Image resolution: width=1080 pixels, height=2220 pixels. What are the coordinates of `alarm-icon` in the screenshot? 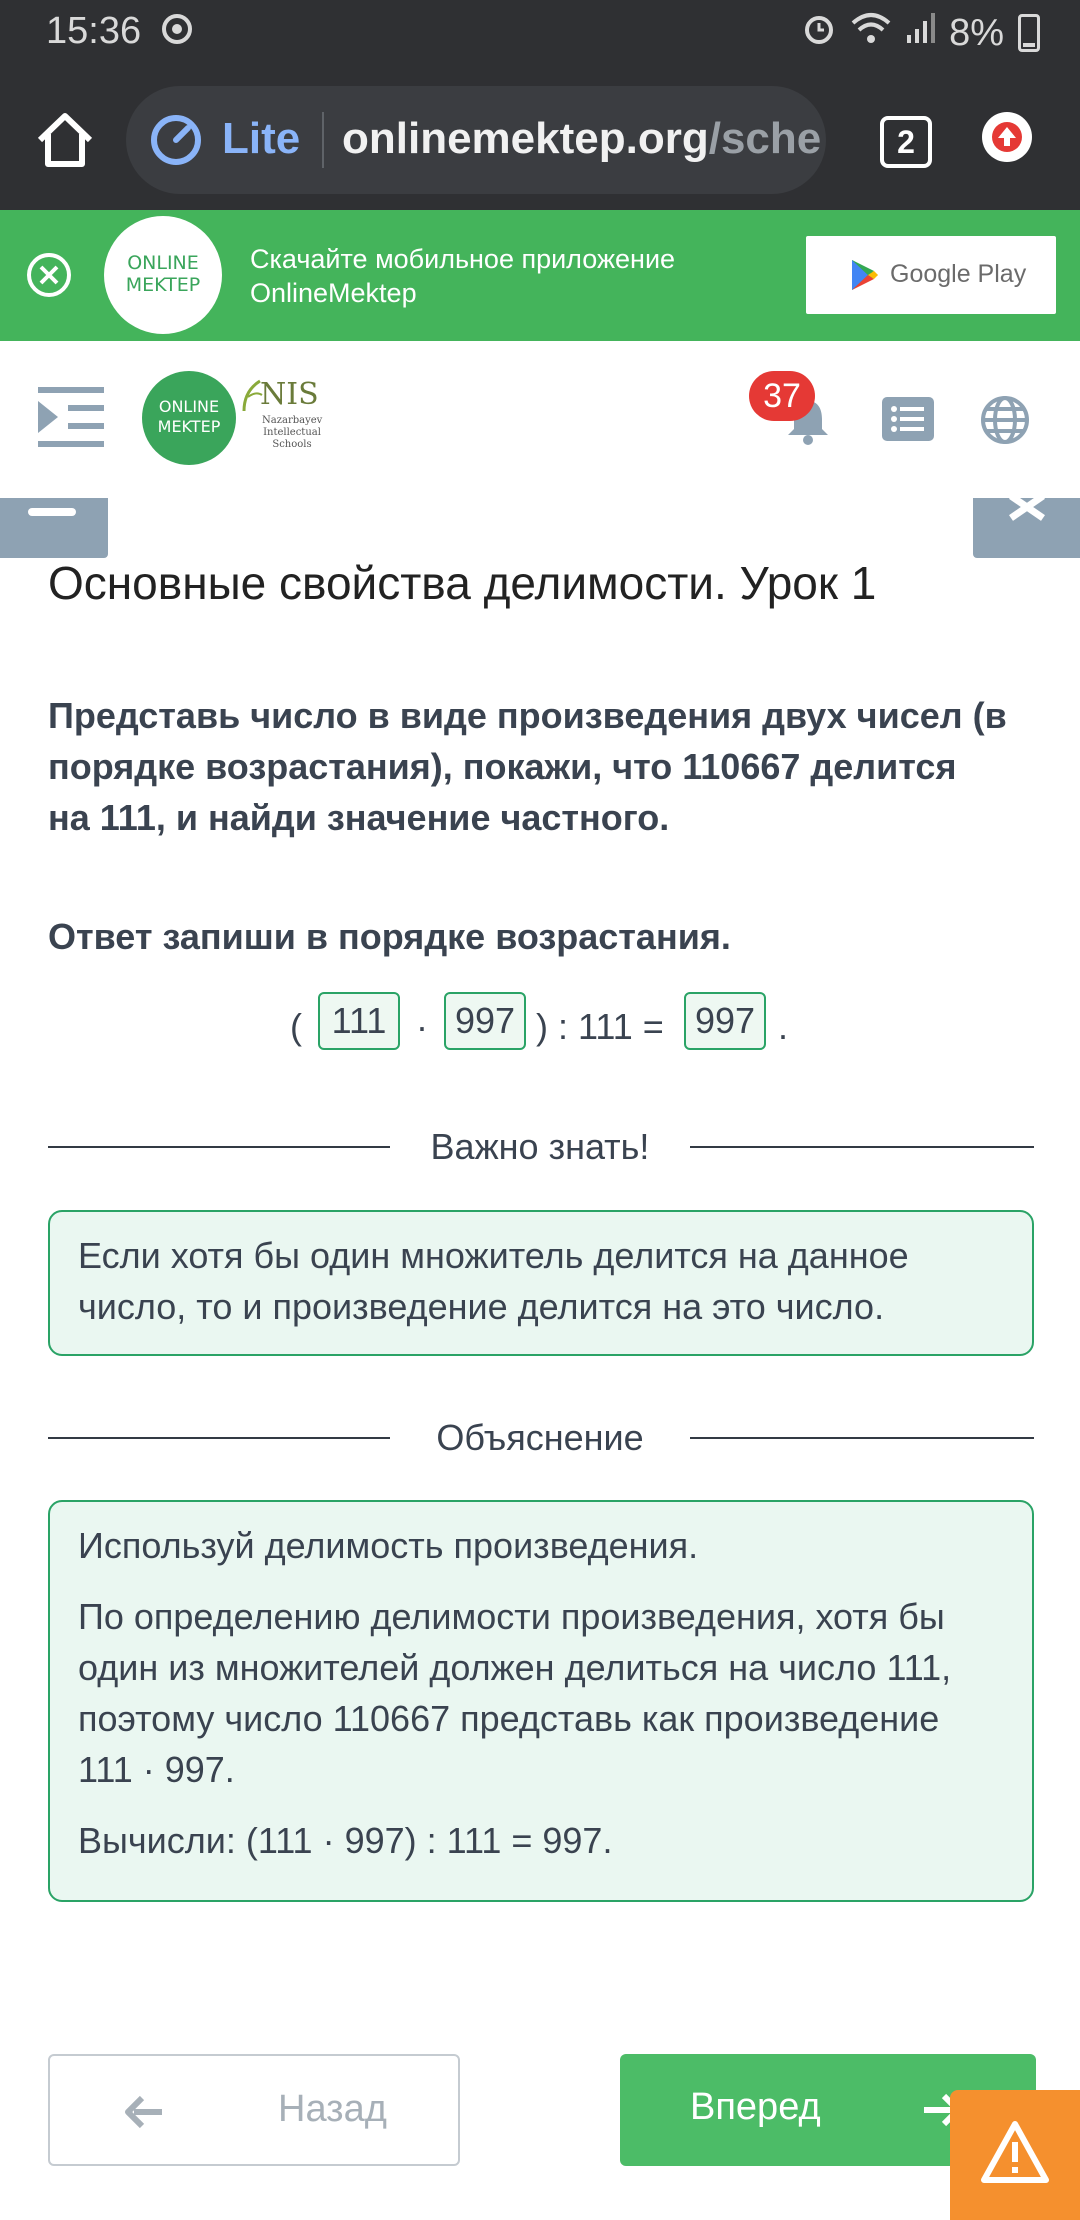 It's located at (819, 33).